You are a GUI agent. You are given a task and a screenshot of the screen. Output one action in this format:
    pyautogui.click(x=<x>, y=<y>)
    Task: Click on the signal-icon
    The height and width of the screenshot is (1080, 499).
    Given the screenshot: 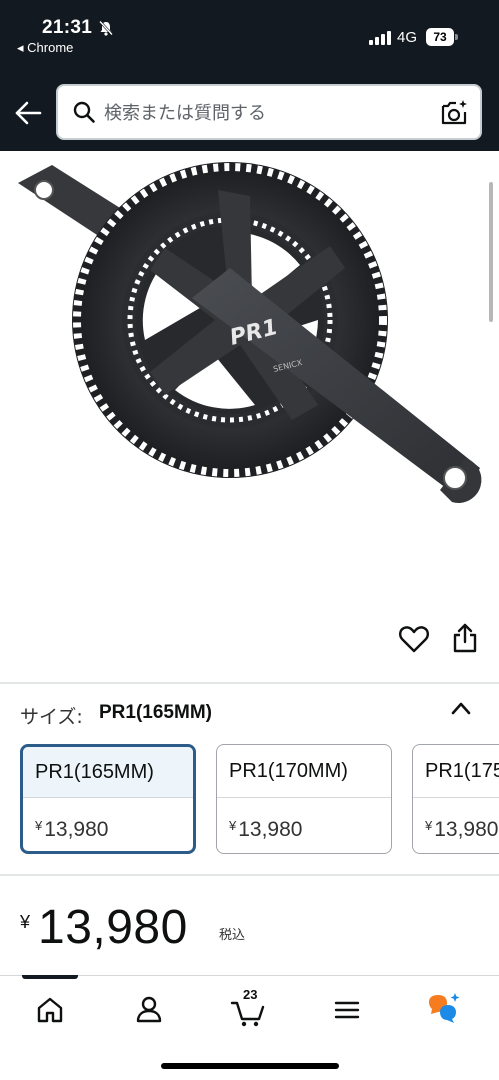 What is the action you would take?
    pyautogui.click(x=380, y=38)
    